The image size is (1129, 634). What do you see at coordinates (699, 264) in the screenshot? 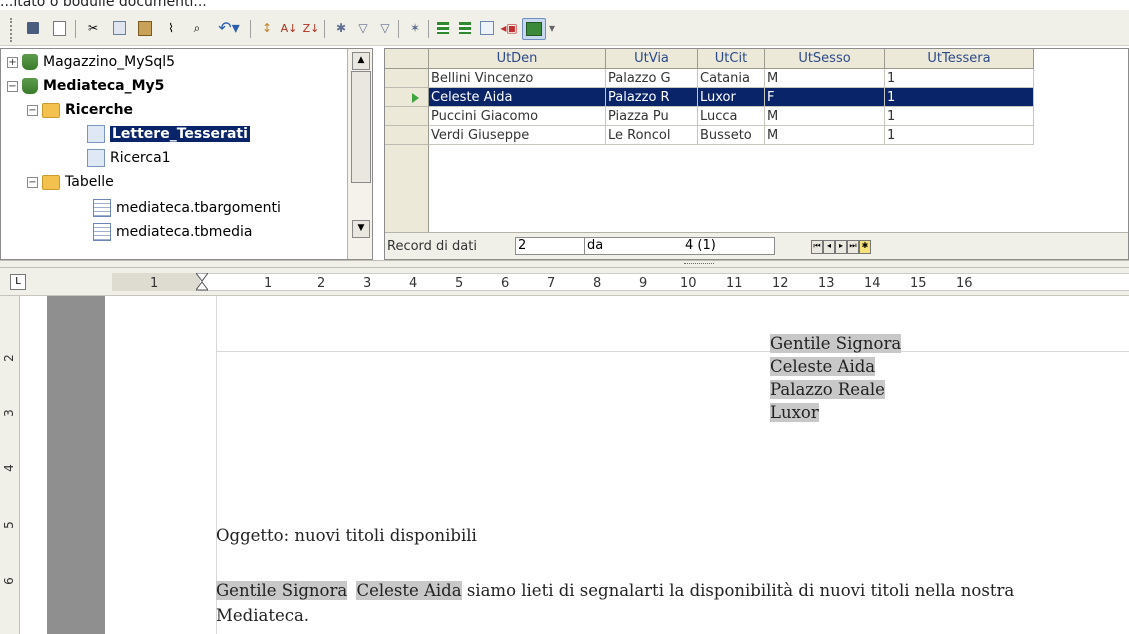
I see `splitter-grip` at bounding box center [699, 264].